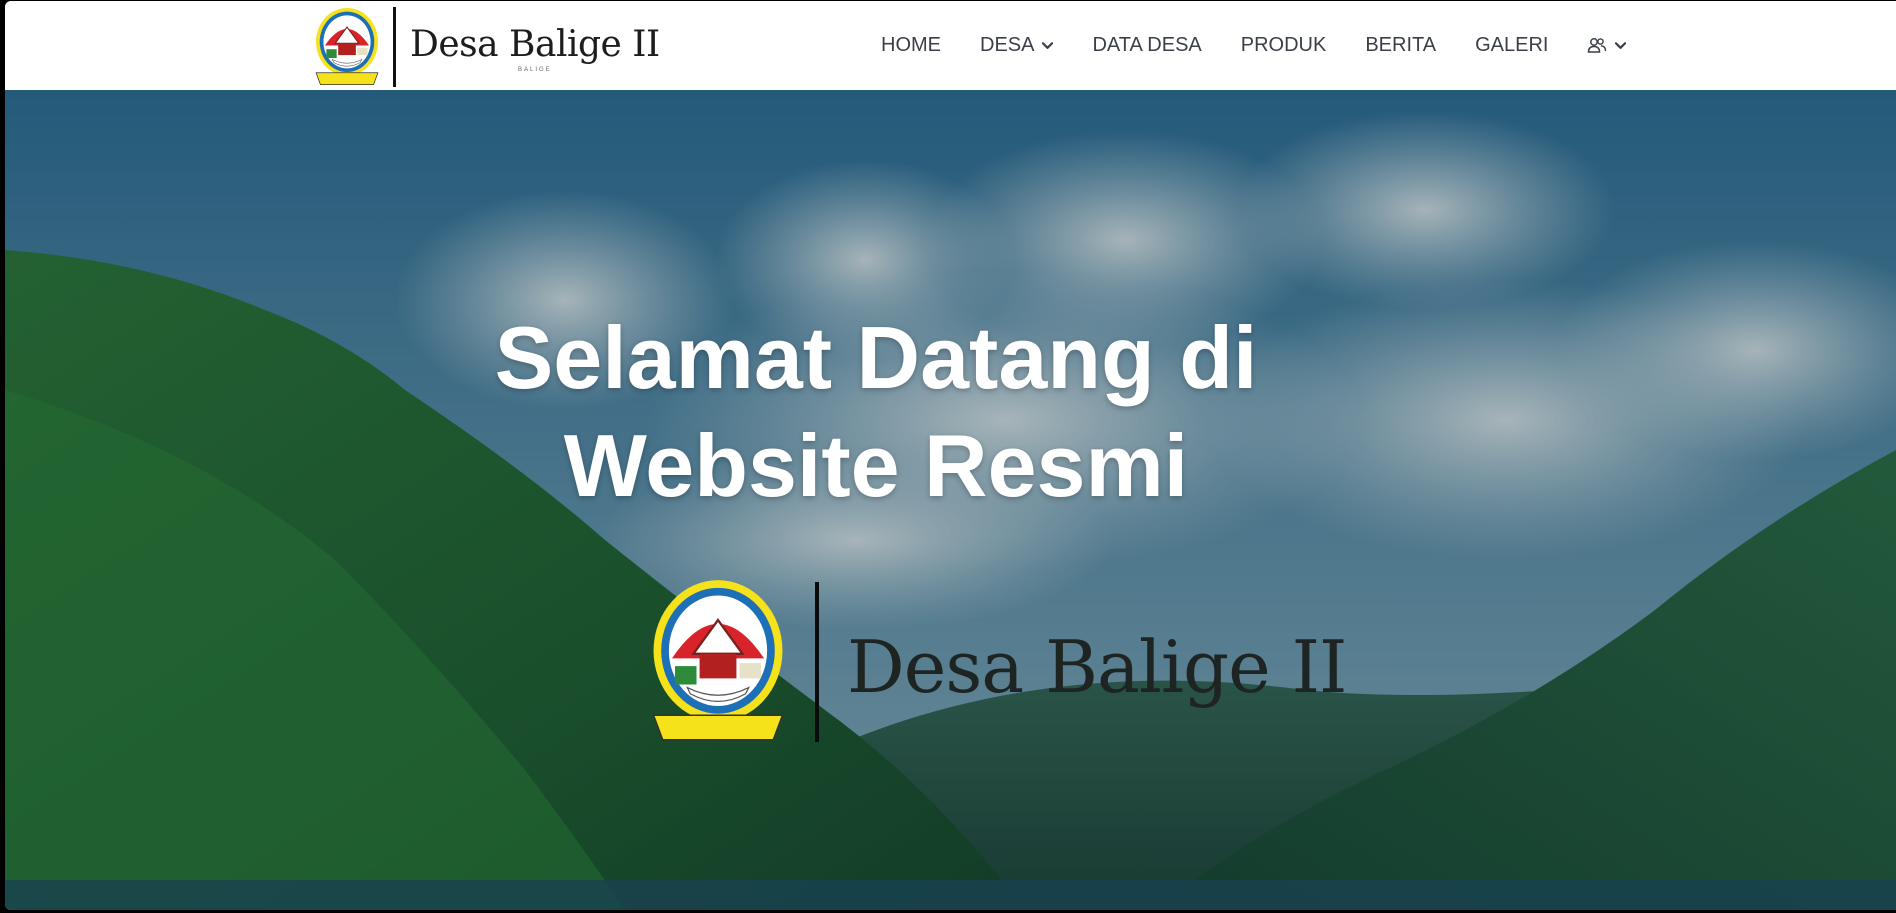 This screenshot has height=913, width=1896. I want to click on hero-title-line-1: Selamat Datang di, so click(876, 357).